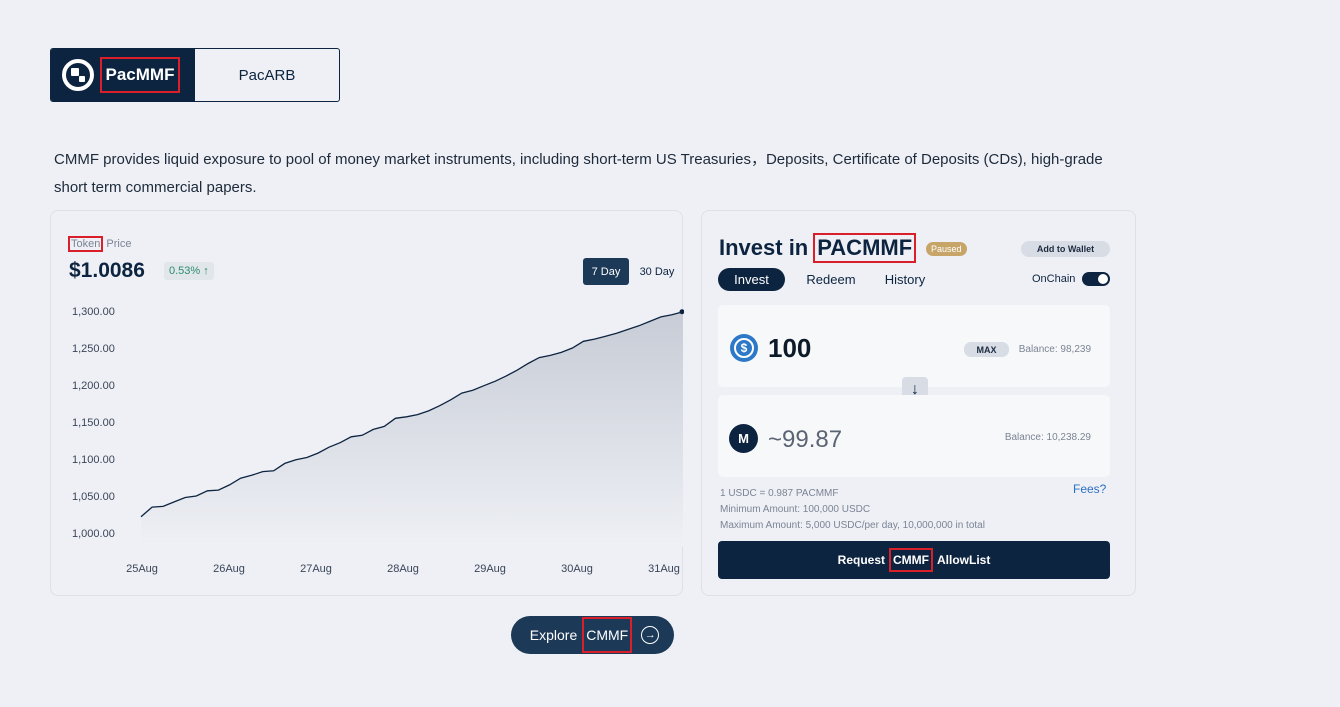 The width and height of the screenshot is (1340, 707). Describe the element at coordinates (914, 436) in the screenshot. I see `output-amount-box: M ~99.87 Balance: 10,238.29` at that location.